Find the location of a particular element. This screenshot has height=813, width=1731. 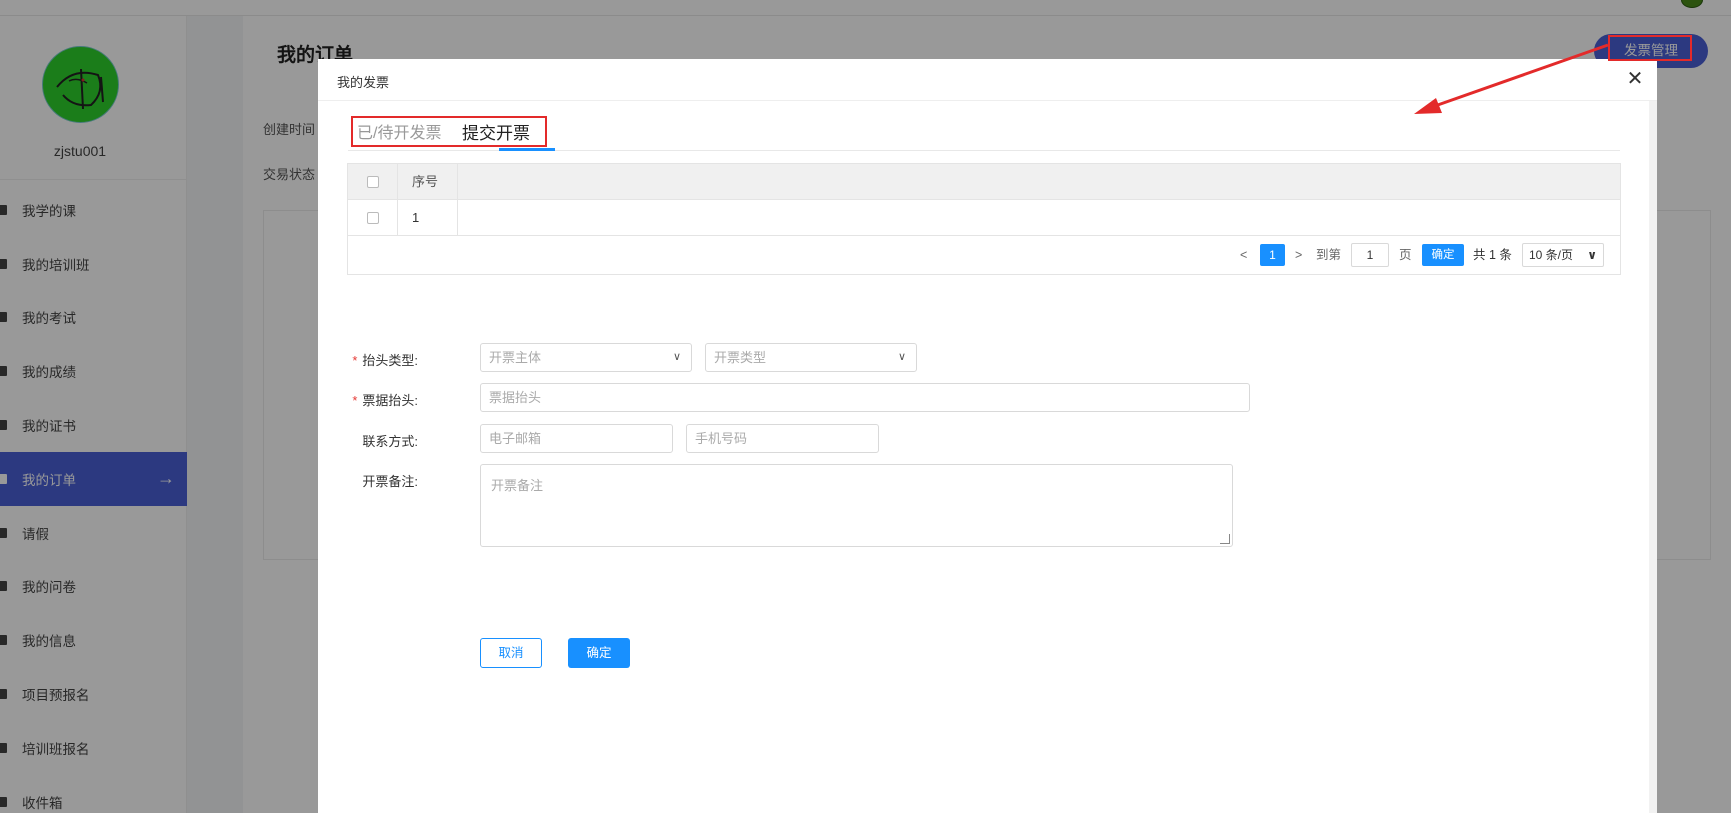

table-row: 1 is located at coordinates (984, 218).